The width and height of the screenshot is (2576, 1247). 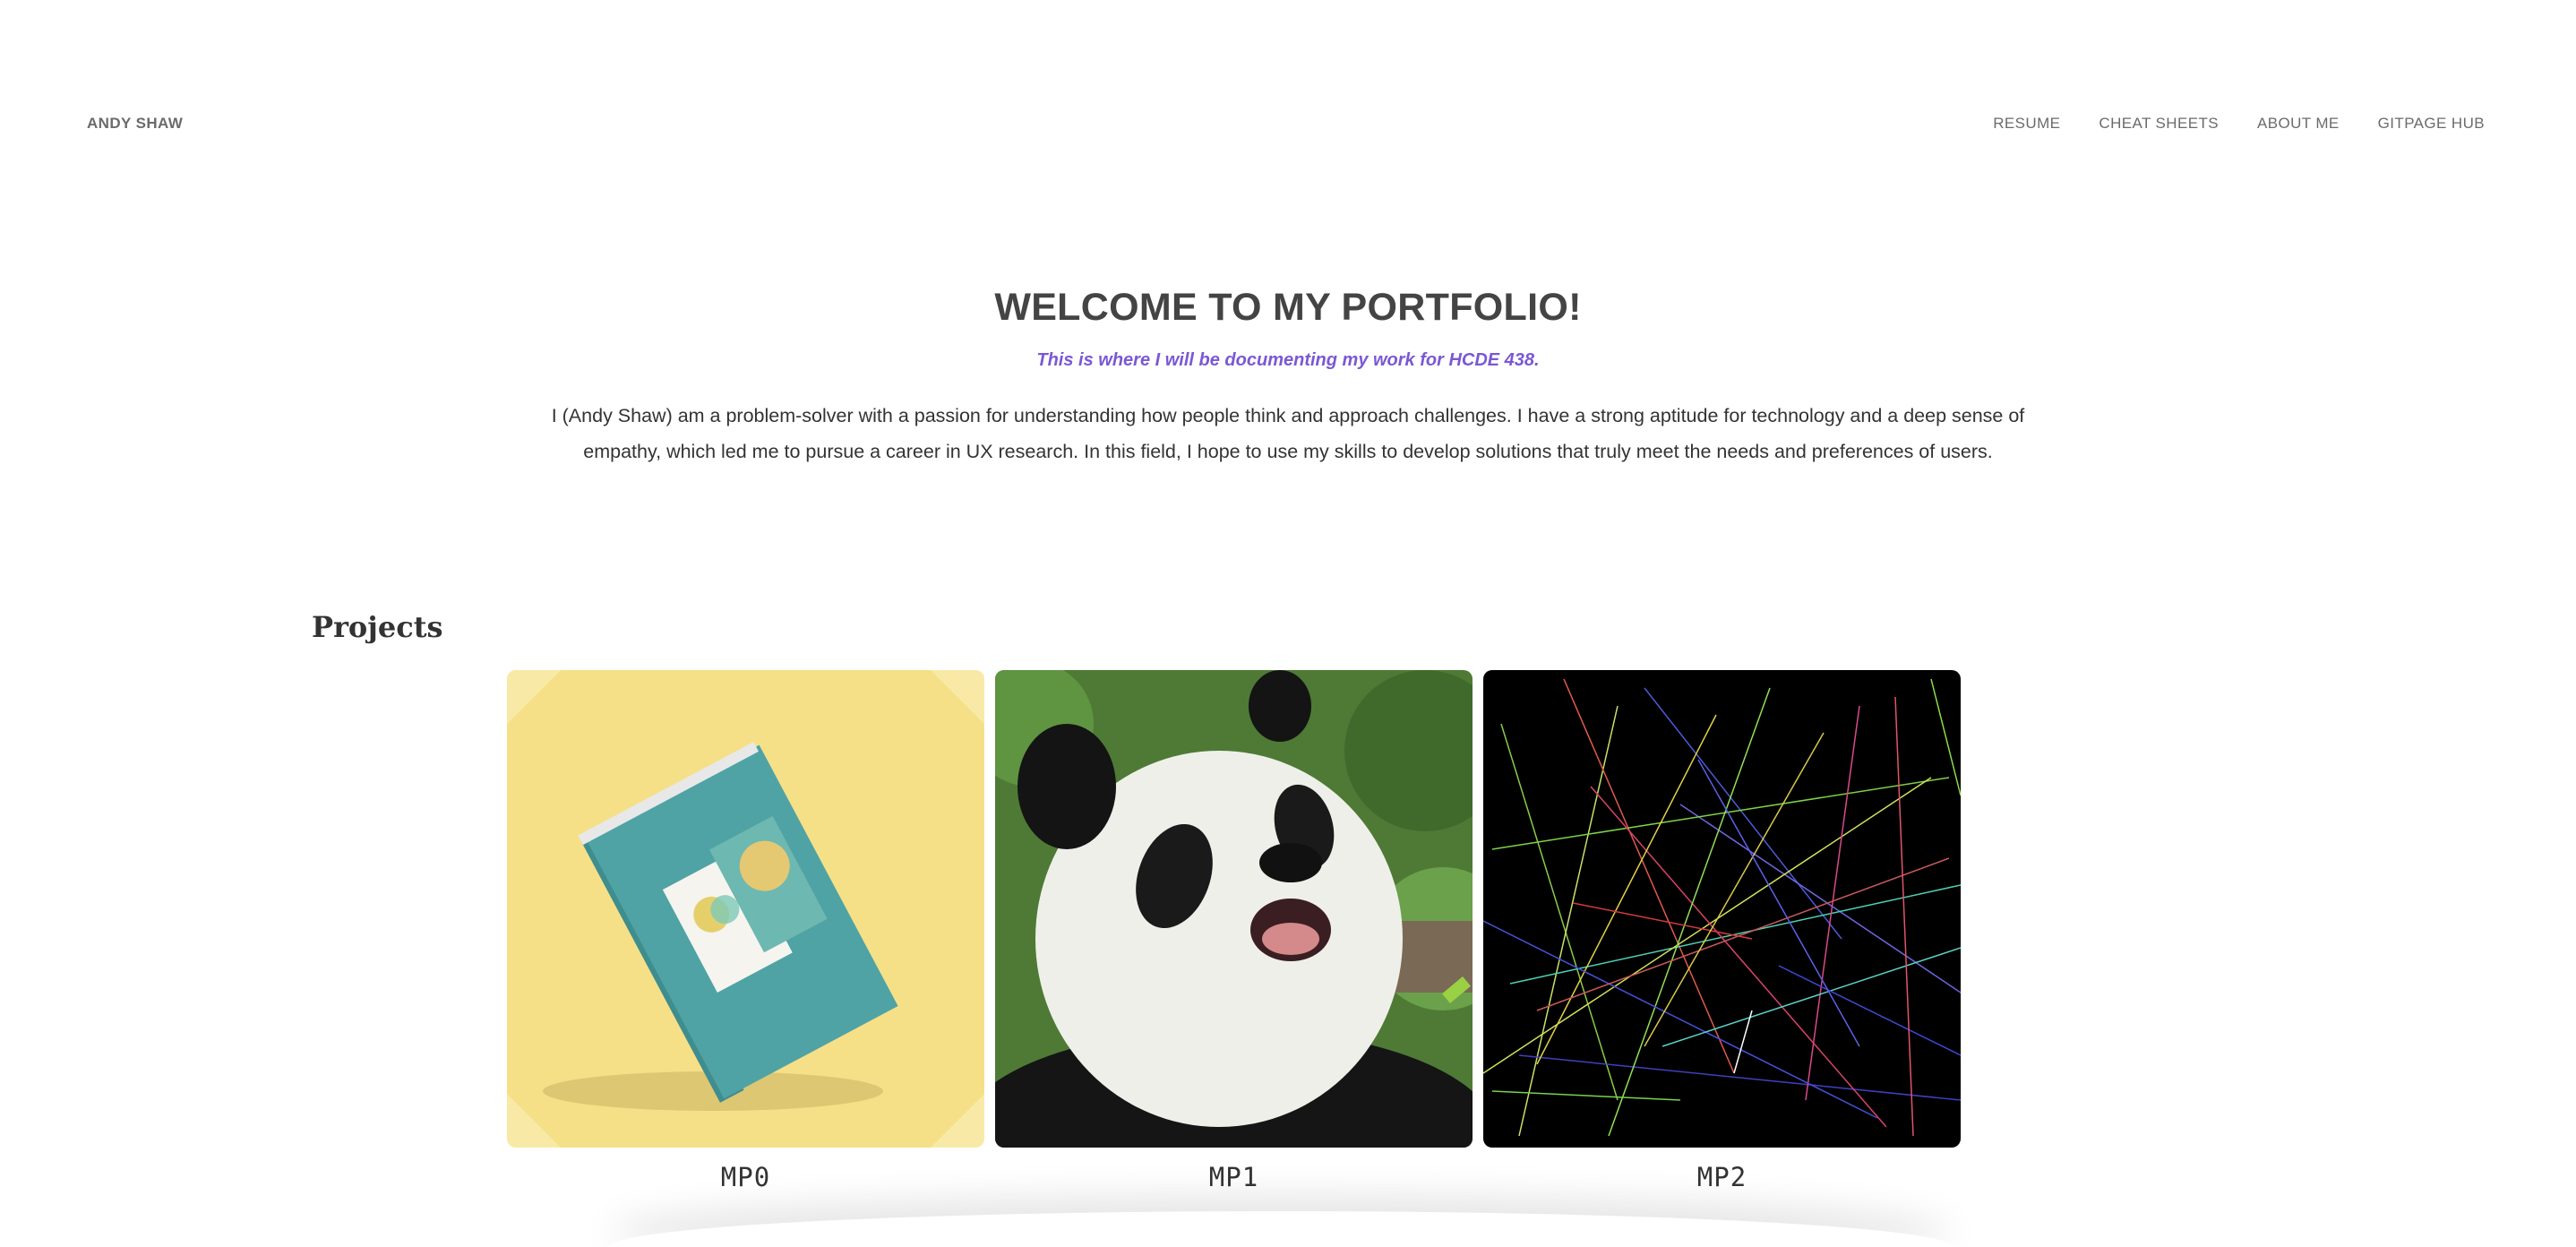 What do you see at coordinates (2159, 124) in the screenshot?
I see `nav-cheat-sheets: CHEAT SHEETS` at bounding box center [2159, 124].